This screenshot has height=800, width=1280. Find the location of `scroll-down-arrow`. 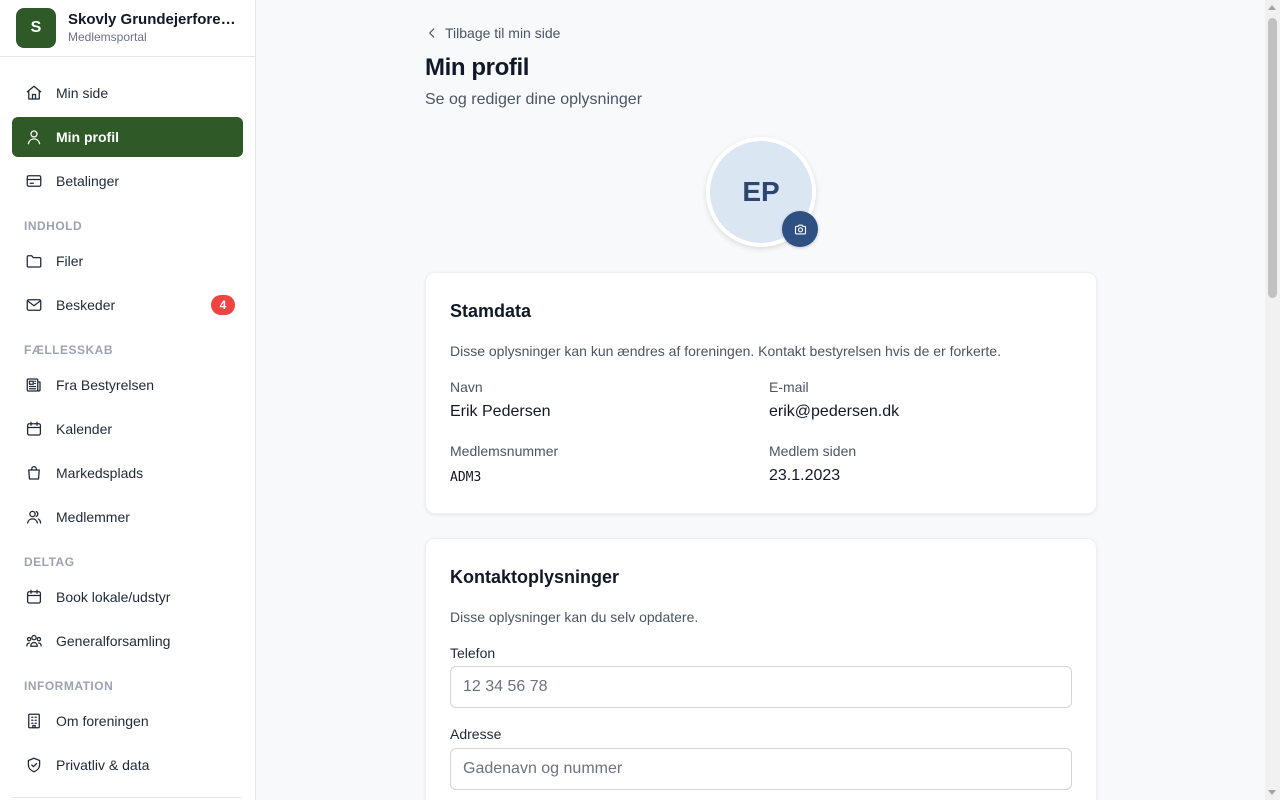

scroll-down-arrow is located at coordinates (1272, 792).